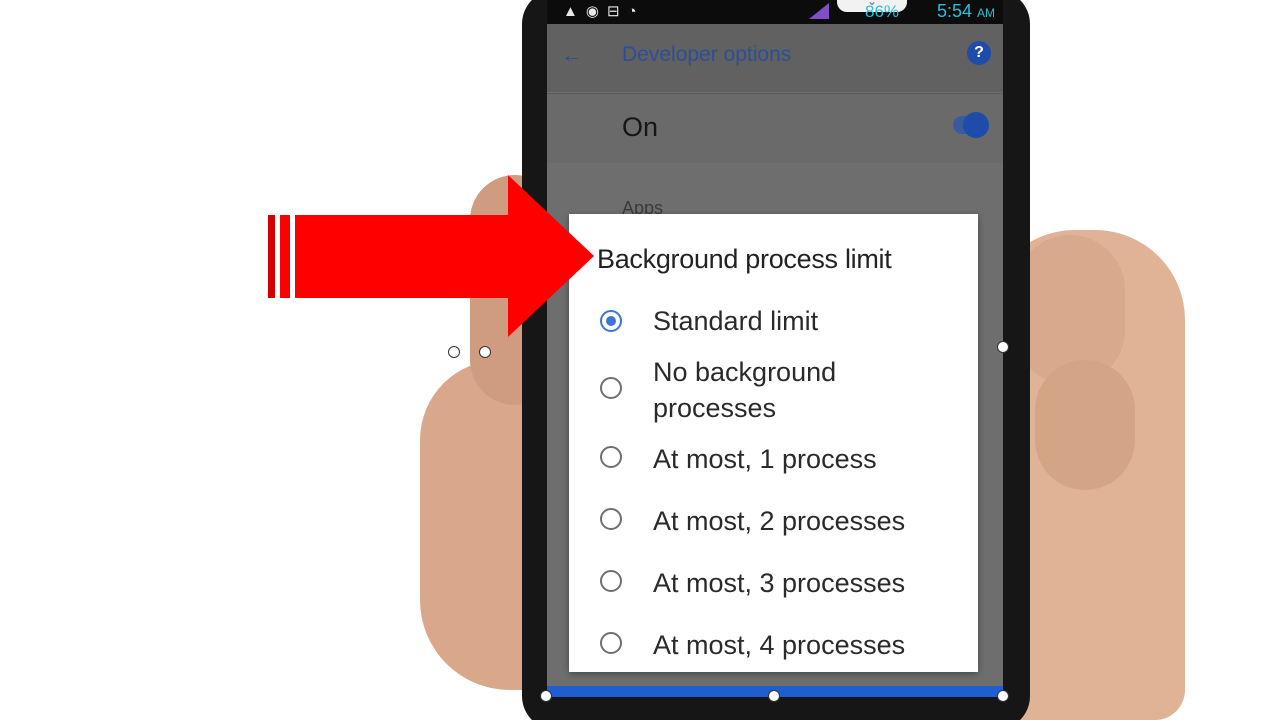  I want to click on toggle-knob, so click(976, 125).